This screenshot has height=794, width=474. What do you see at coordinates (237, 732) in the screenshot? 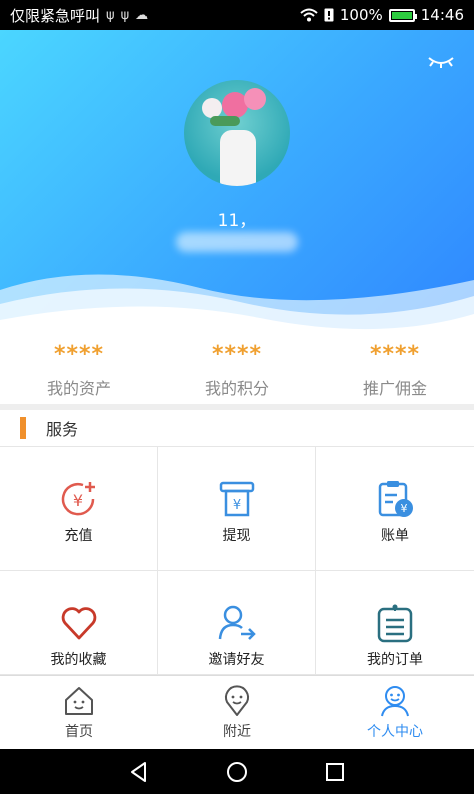
I see `tab-label: 附近` at bounding box center [237, 732].